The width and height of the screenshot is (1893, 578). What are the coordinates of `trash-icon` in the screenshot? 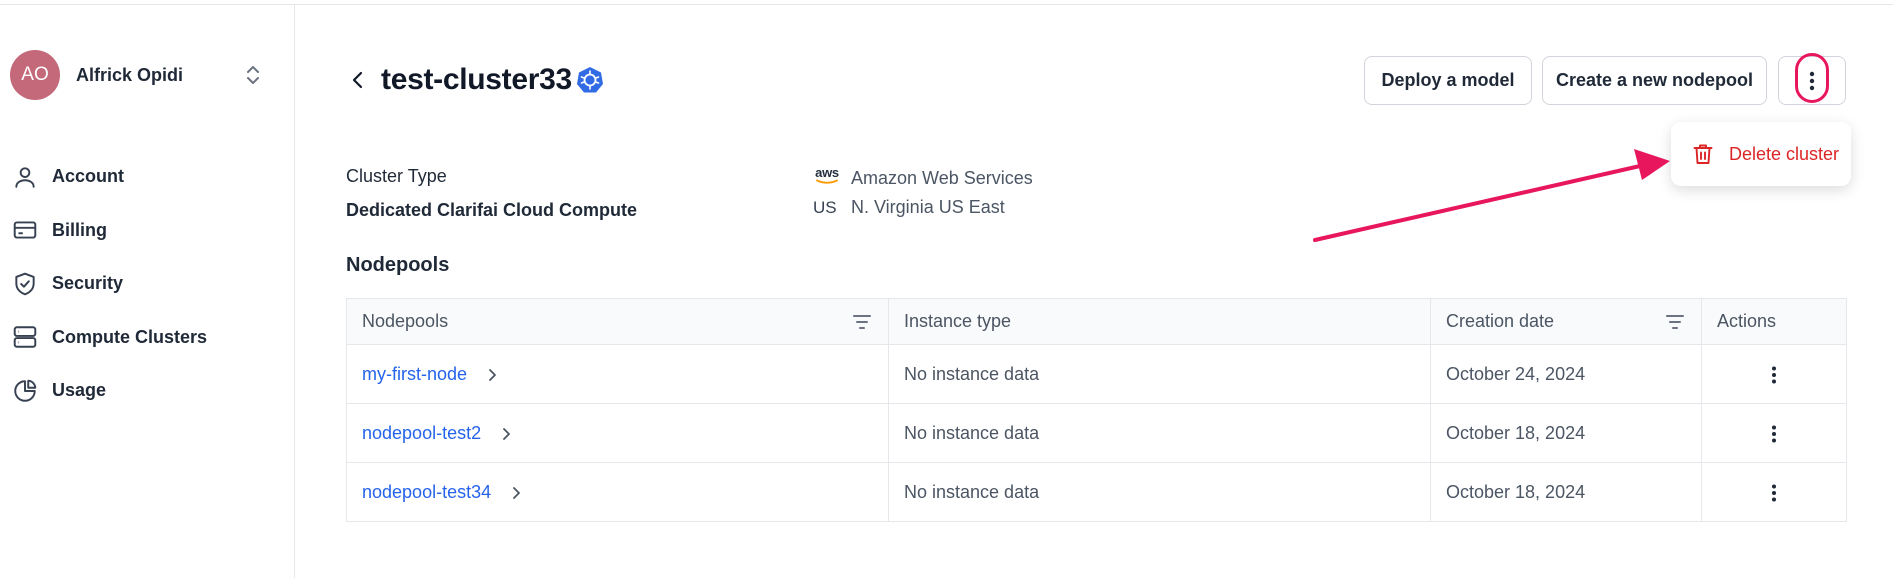 It's located at (1703, 154).